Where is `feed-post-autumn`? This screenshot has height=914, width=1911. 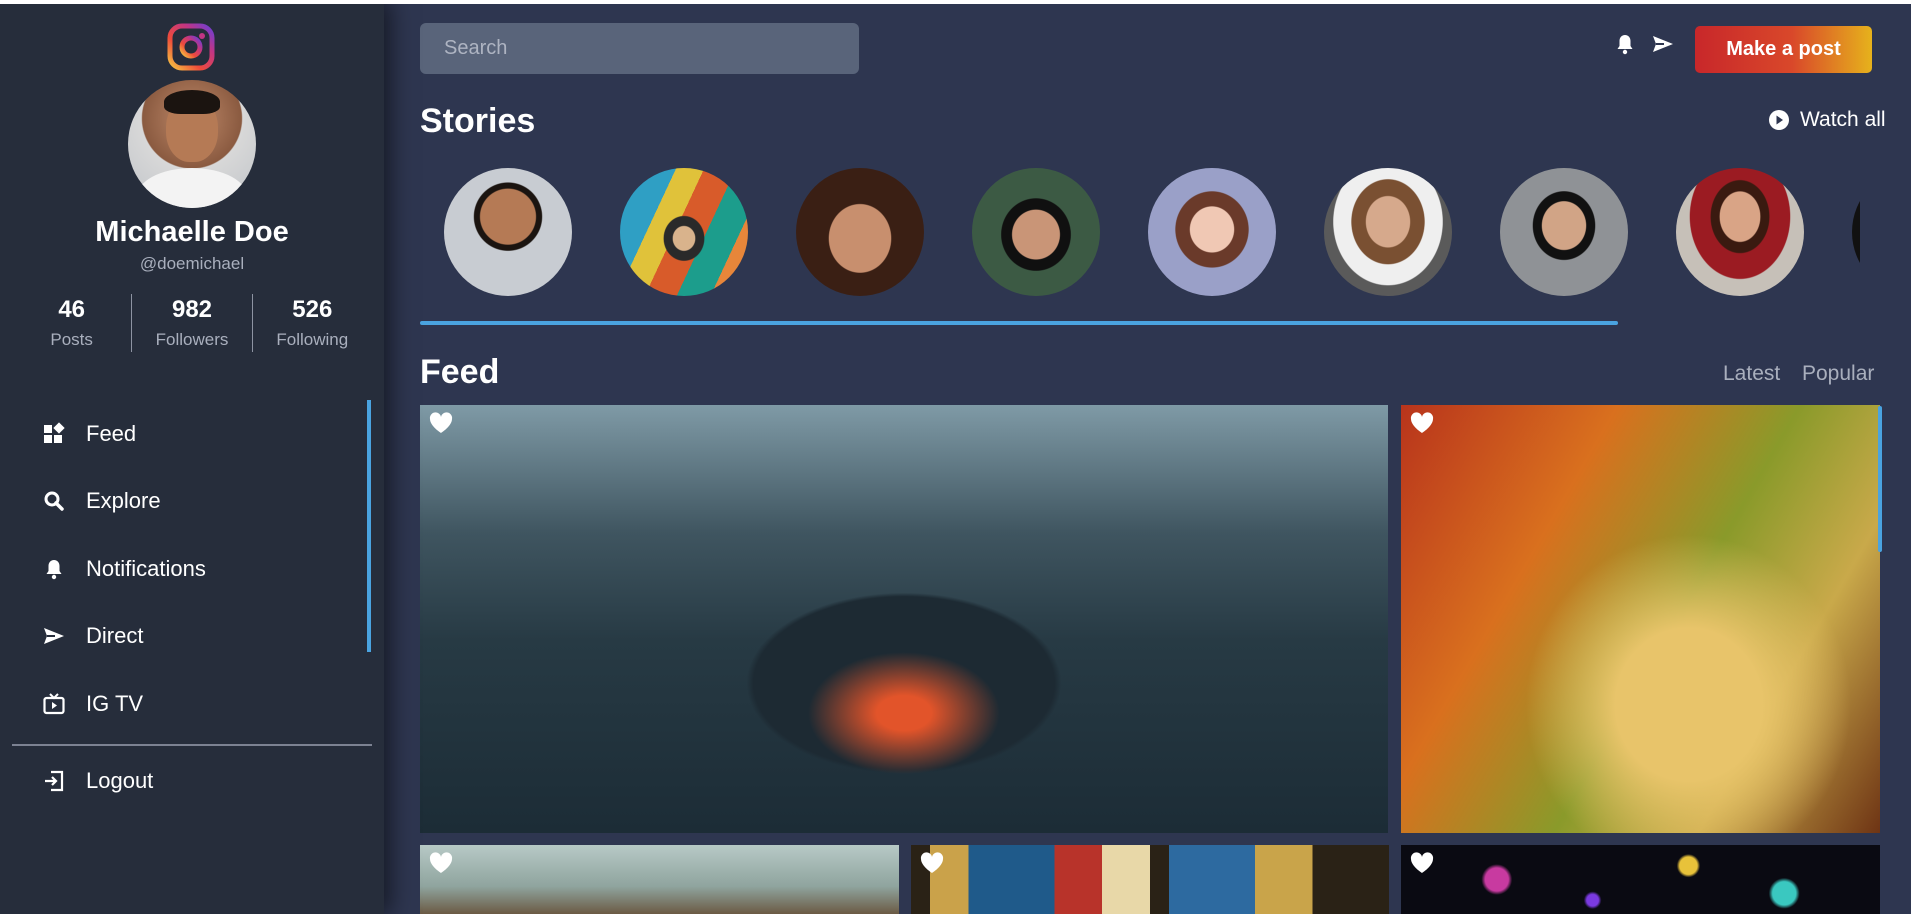
feed-post-autumn is located at coordinates (1640, 619).